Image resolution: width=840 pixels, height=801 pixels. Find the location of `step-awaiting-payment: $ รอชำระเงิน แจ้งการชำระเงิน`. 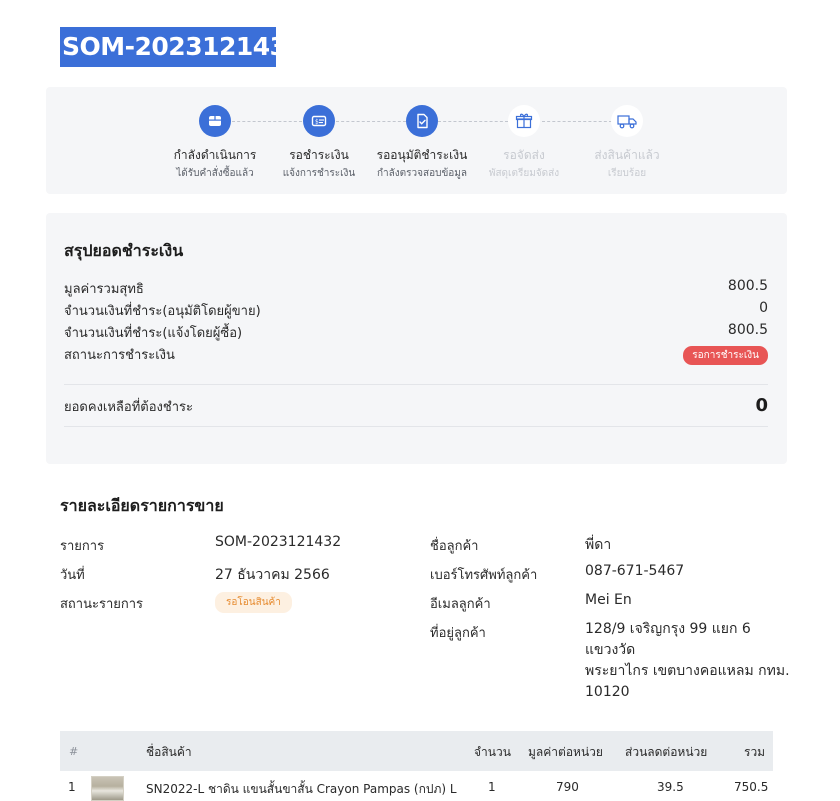

step-awaiting-payment: $ รอชำระเงิน แจ้งการชำระเงิน is located at coordinates (319, 143).